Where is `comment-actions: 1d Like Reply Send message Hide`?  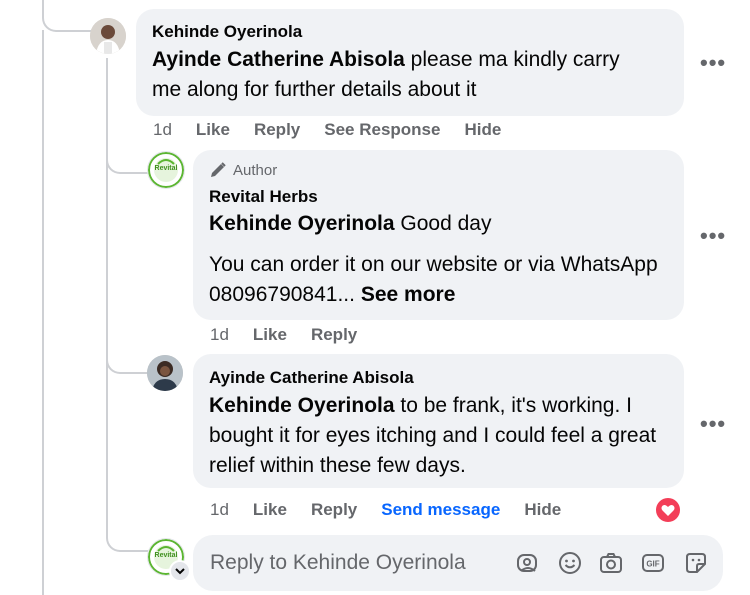
comment-actions: 1d Like Reply Send message Hide is located at coordinates (397, 510).